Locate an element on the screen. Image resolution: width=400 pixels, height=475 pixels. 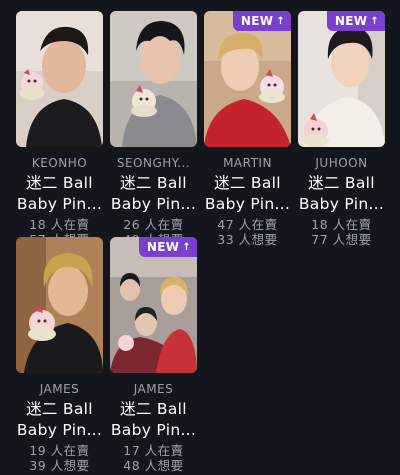
wanting-count: 33 人想要 is located at coordinates (247, 239).